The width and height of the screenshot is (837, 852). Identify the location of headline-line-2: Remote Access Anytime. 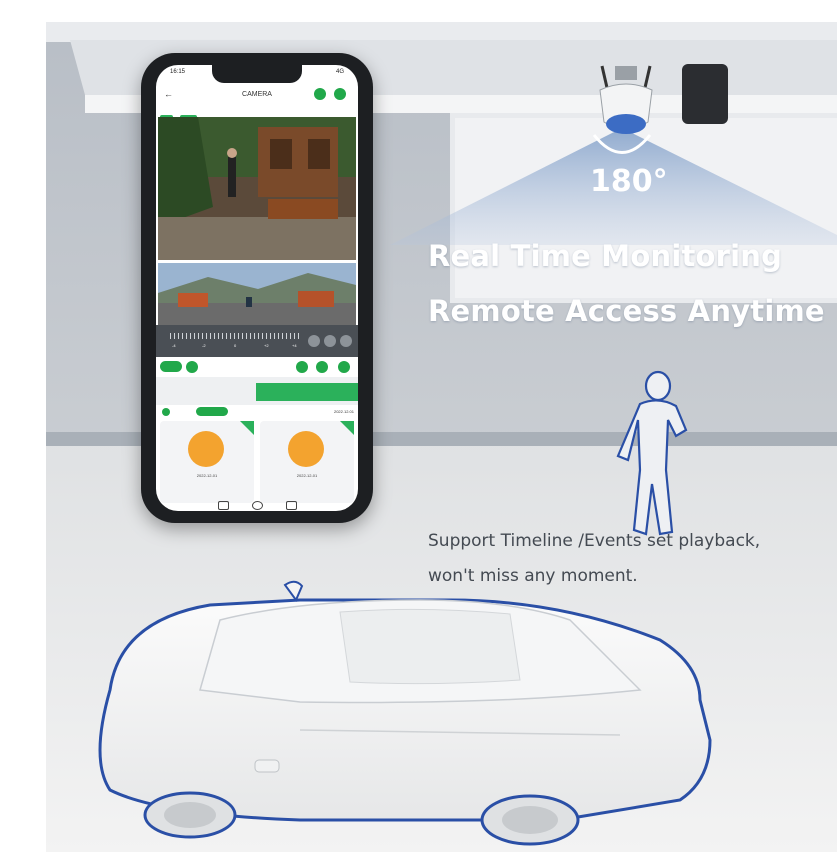
(626, 311).